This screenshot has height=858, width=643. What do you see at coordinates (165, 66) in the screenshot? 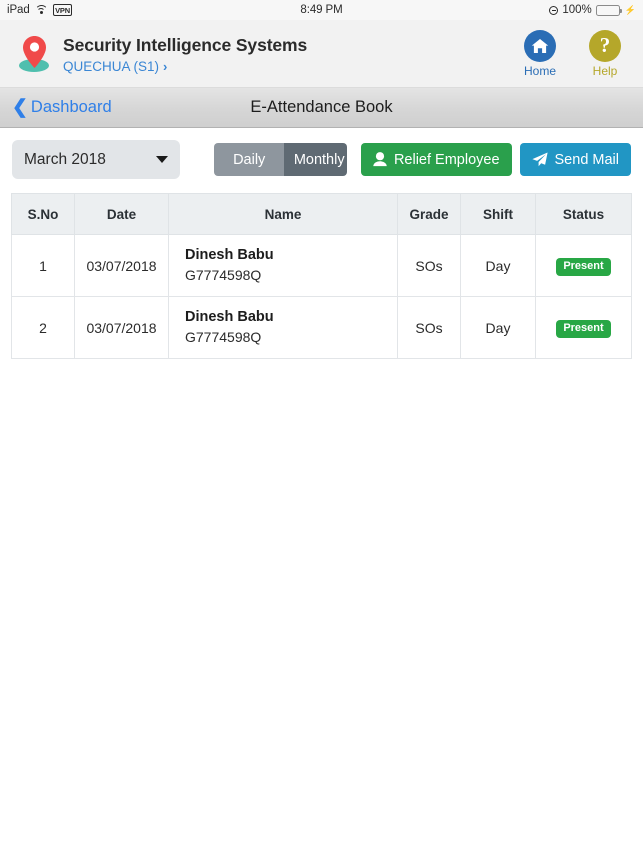
I see `chevron-right-icon: ›` at bounding box center [165, 66].